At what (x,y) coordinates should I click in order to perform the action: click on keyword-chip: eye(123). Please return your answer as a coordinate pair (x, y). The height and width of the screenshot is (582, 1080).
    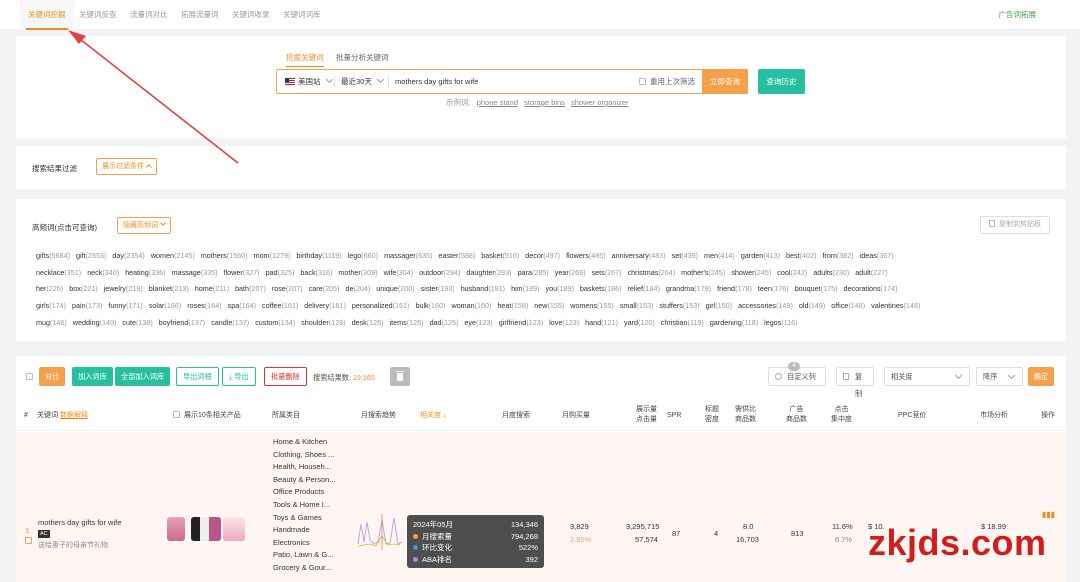
    Looking at the image, I should click on (478, 322).